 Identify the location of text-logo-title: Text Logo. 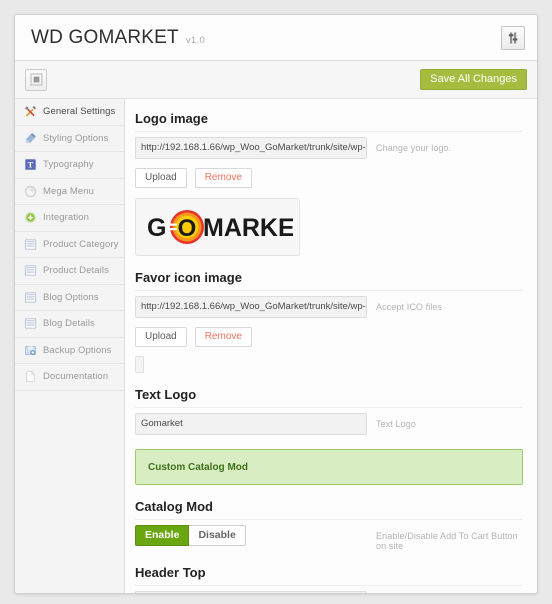
(329, 397).